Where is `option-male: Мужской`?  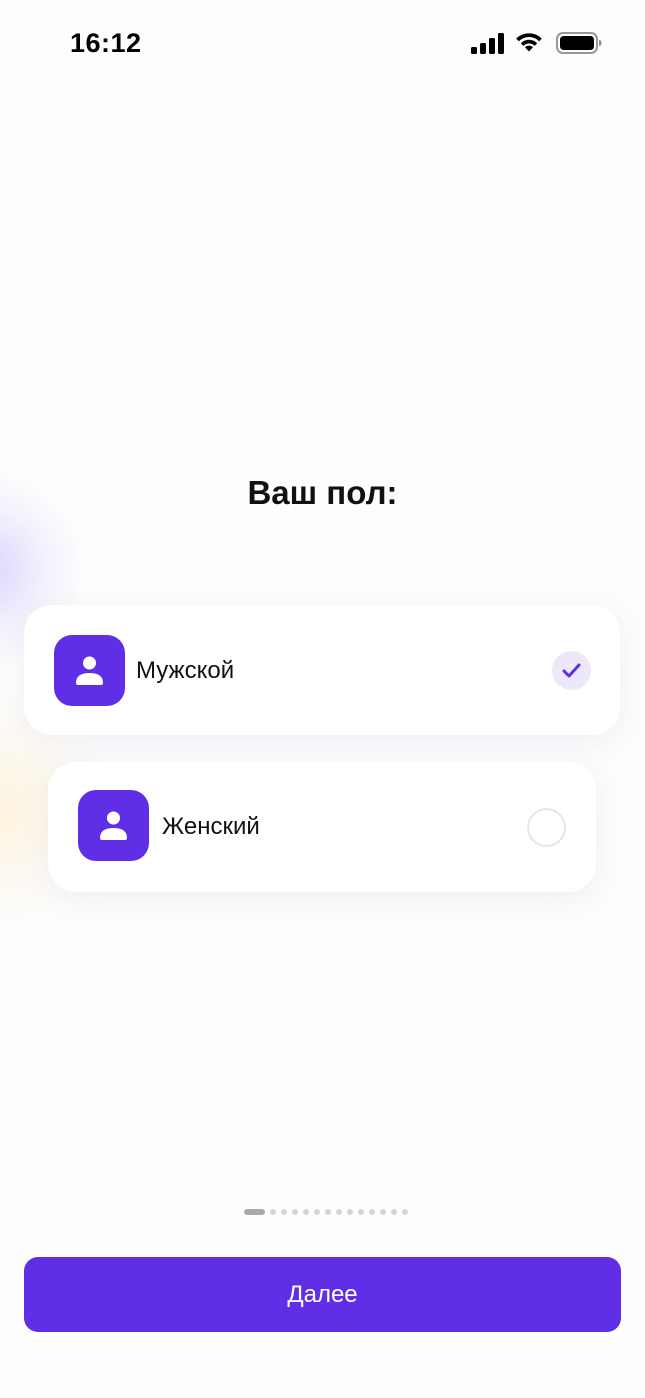
option-male: Мужской is located at coordinates (322, 670).